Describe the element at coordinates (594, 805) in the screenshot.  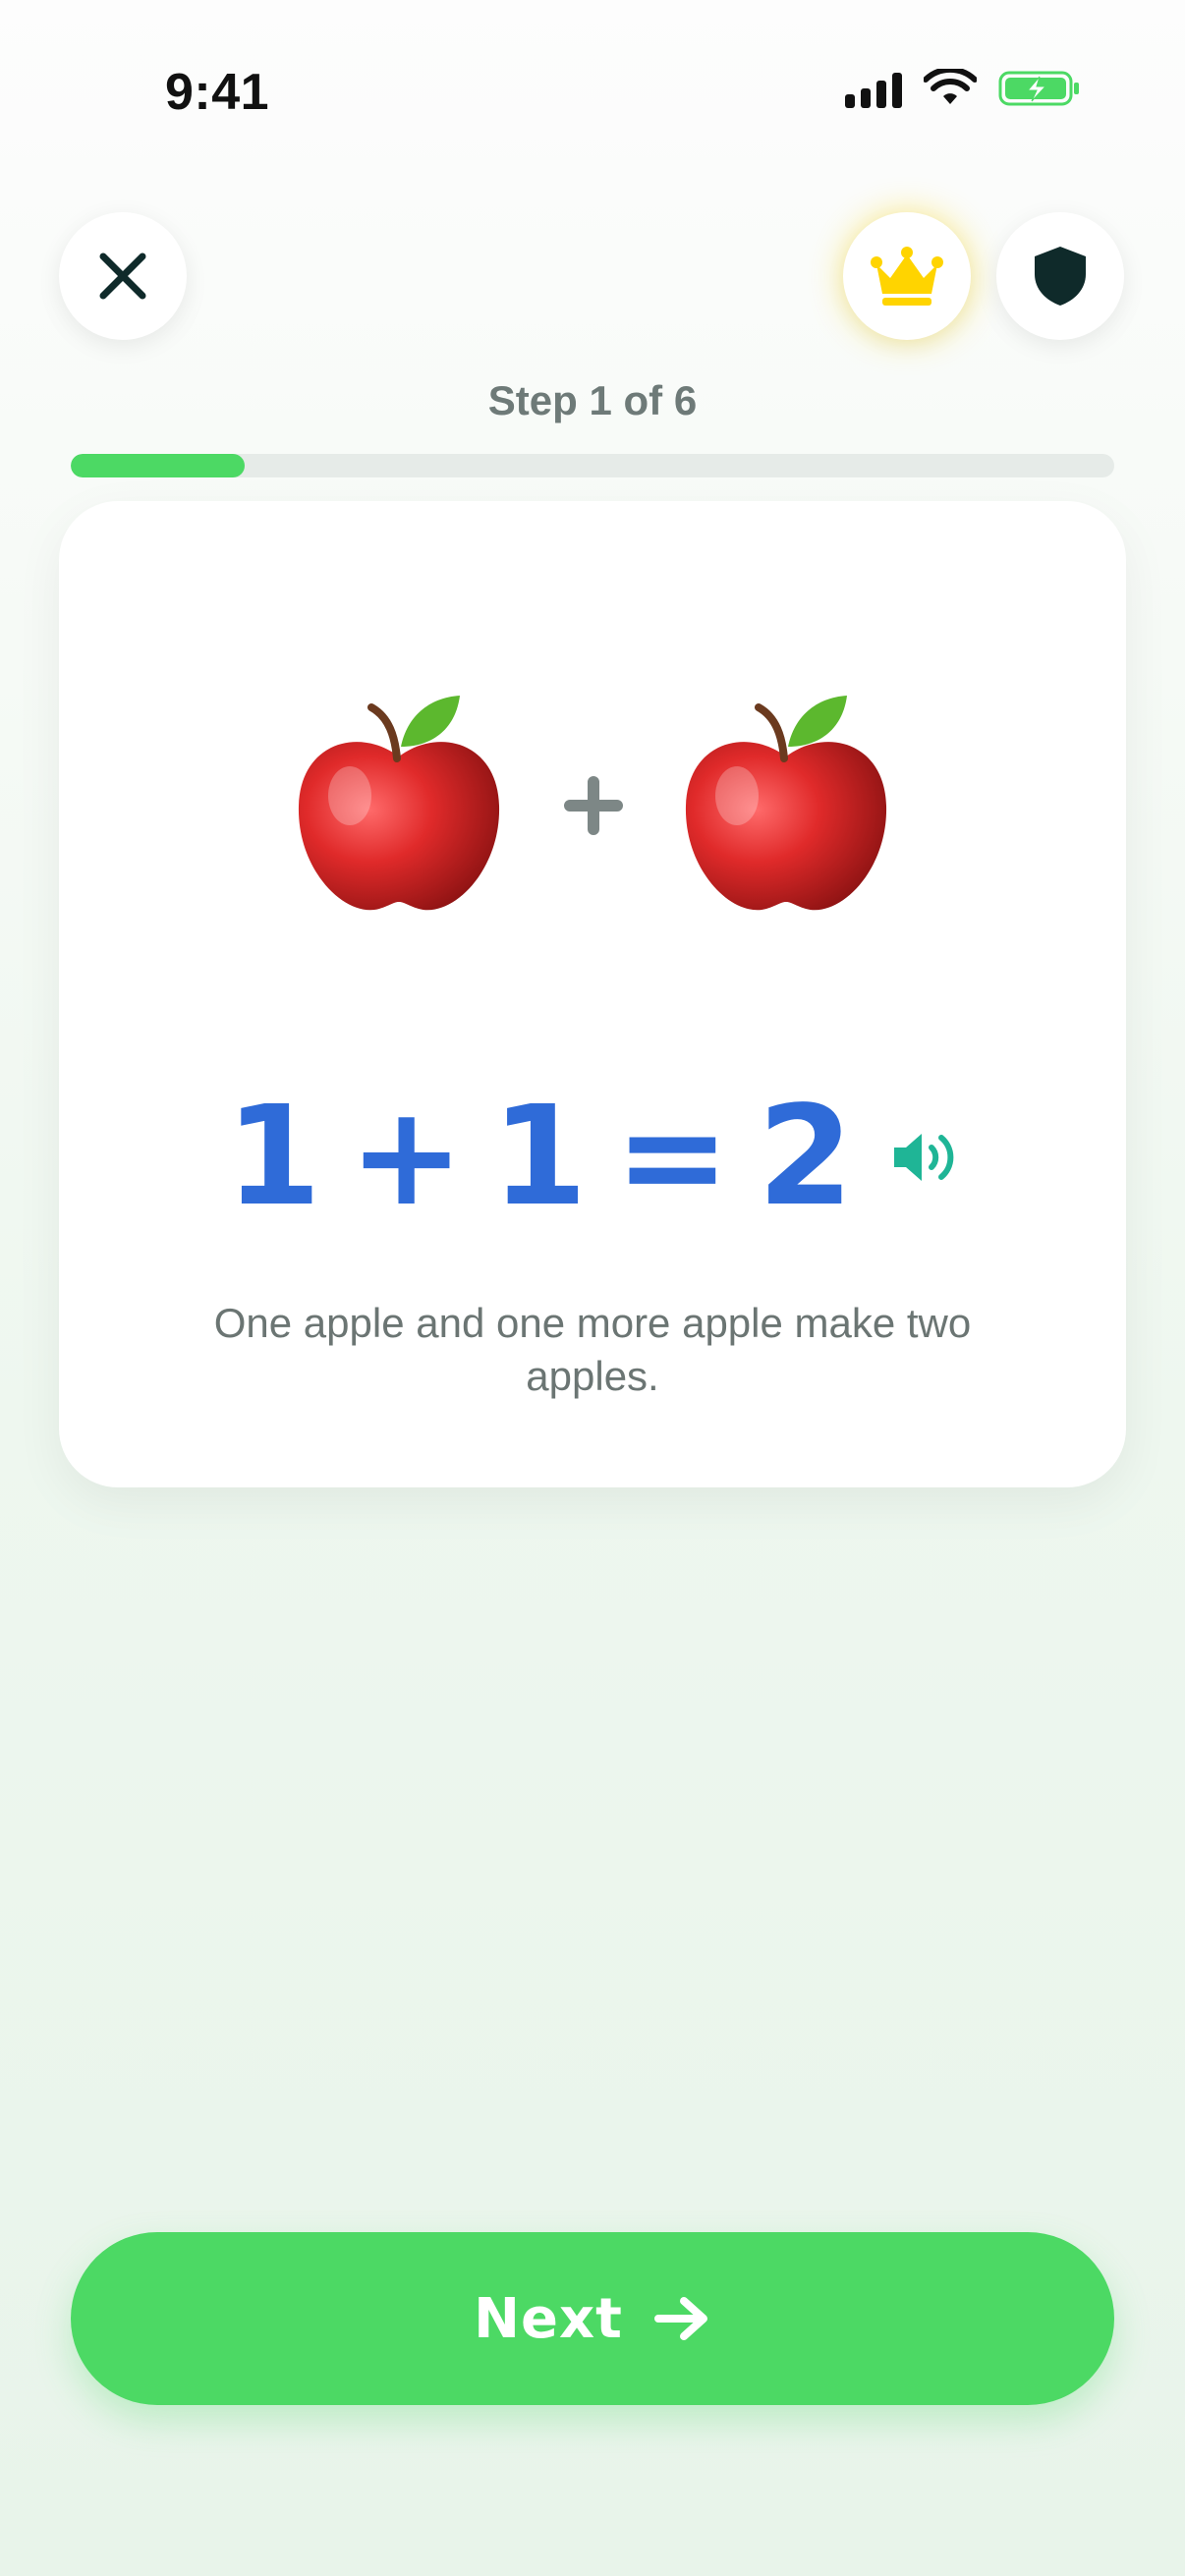
I see `plus-icon` at that location.